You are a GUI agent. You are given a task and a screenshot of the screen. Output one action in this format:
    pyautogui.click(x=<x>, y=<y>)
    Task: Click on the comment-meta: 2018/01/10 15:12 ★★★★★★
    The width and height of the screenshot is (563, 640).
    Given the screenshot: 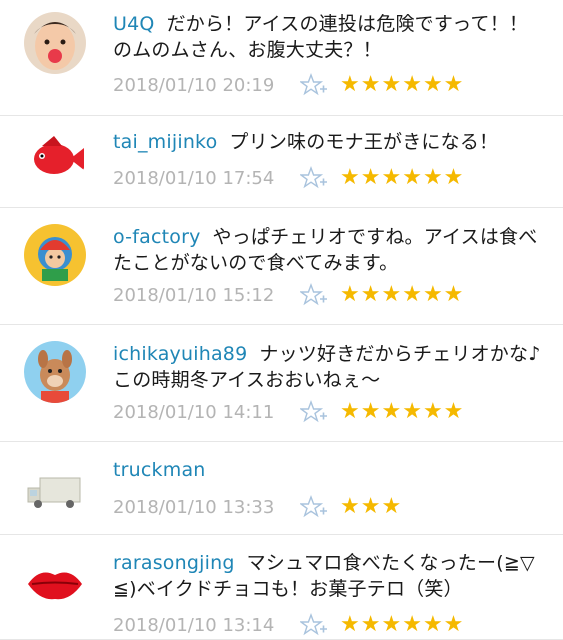 What is the action you would take?
    pyautogui.click(x=288, y=295)
    